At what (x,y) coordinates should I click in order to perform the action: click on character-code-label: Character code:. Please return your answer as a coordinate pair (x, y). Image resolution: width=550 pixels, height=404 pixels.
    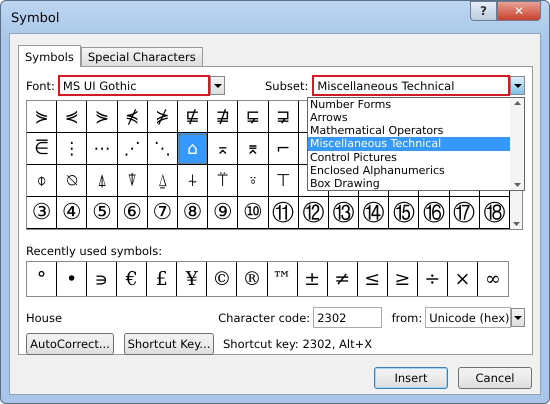
    Looking at the image, I should click on (264, 317).